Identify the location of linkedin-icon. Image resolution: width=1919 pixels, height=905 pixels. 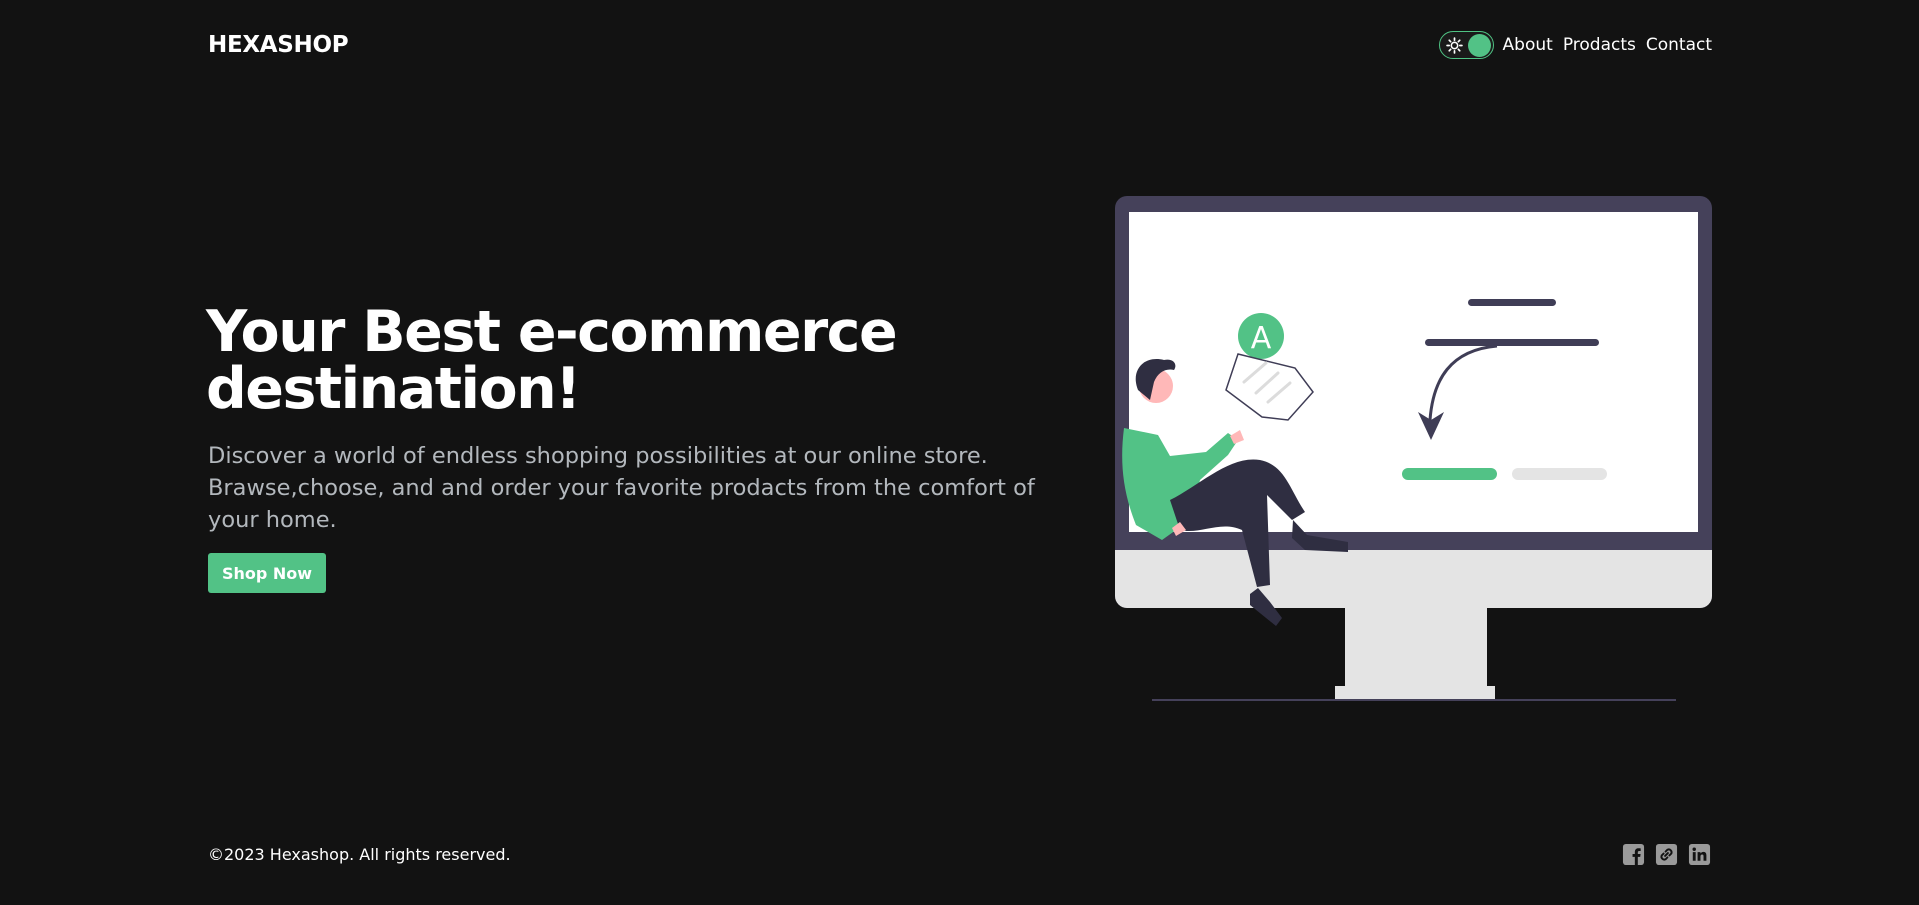
(1699, 854).